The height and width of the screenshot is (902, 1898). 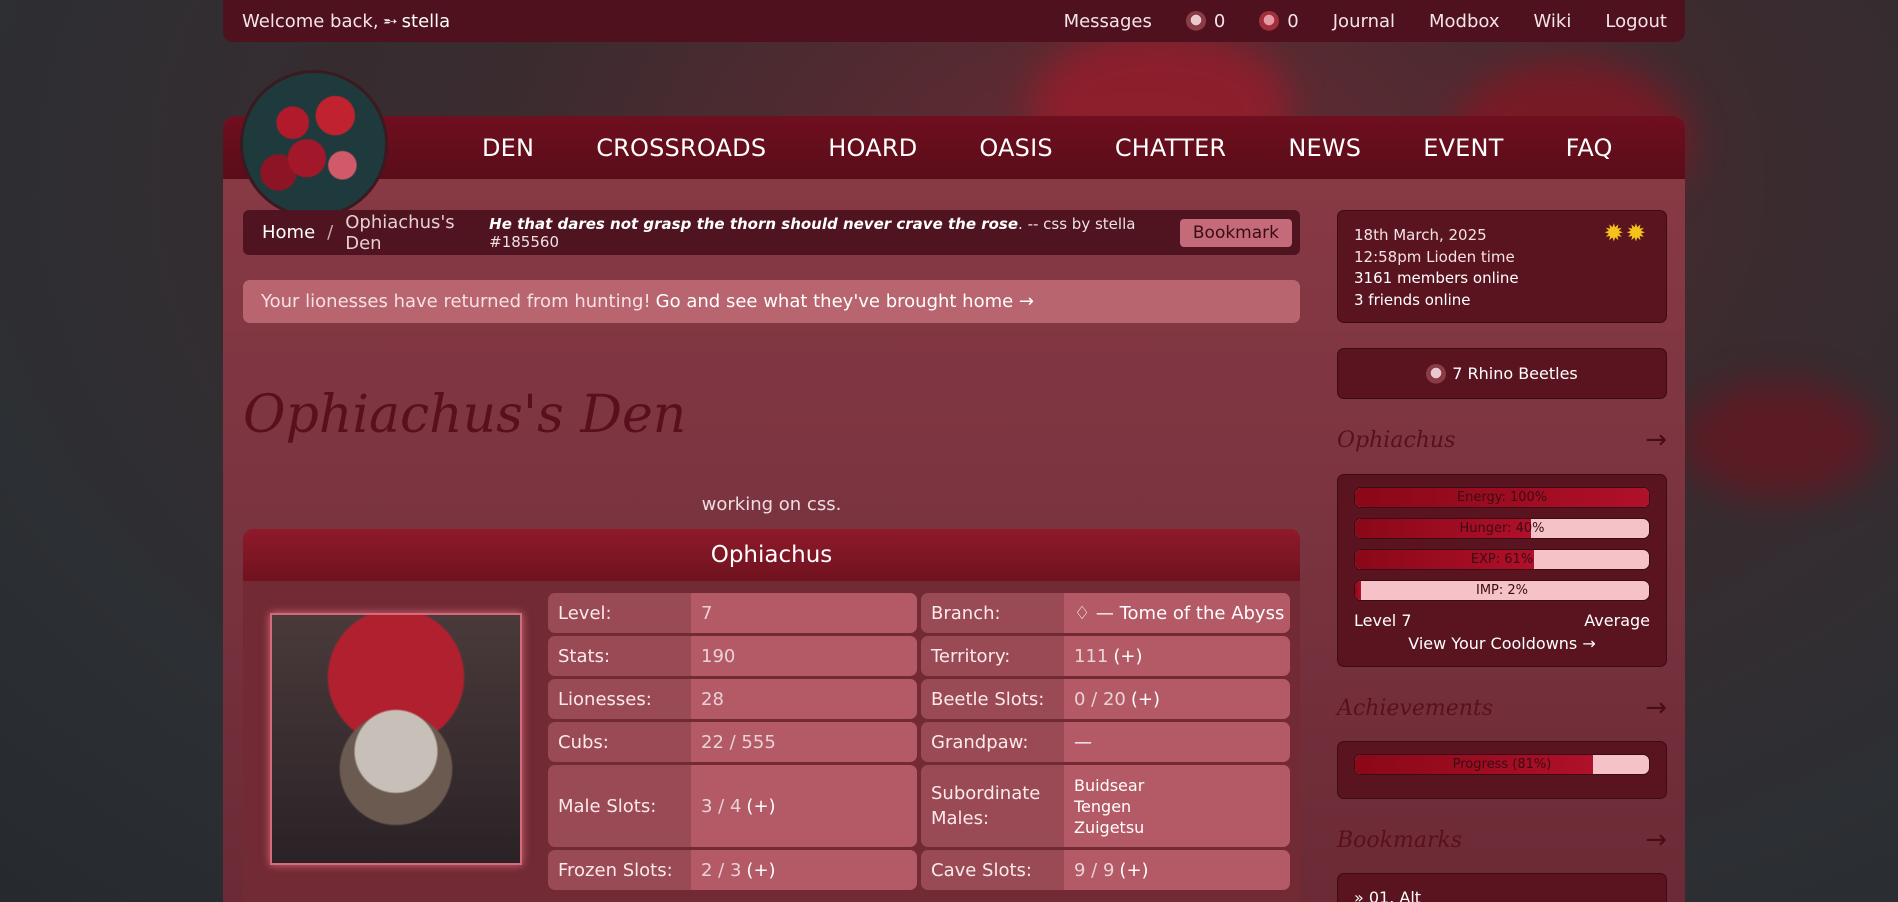 I want to click on bookmarks-heading: Bookmarks →, so click(x=1502, y=840).